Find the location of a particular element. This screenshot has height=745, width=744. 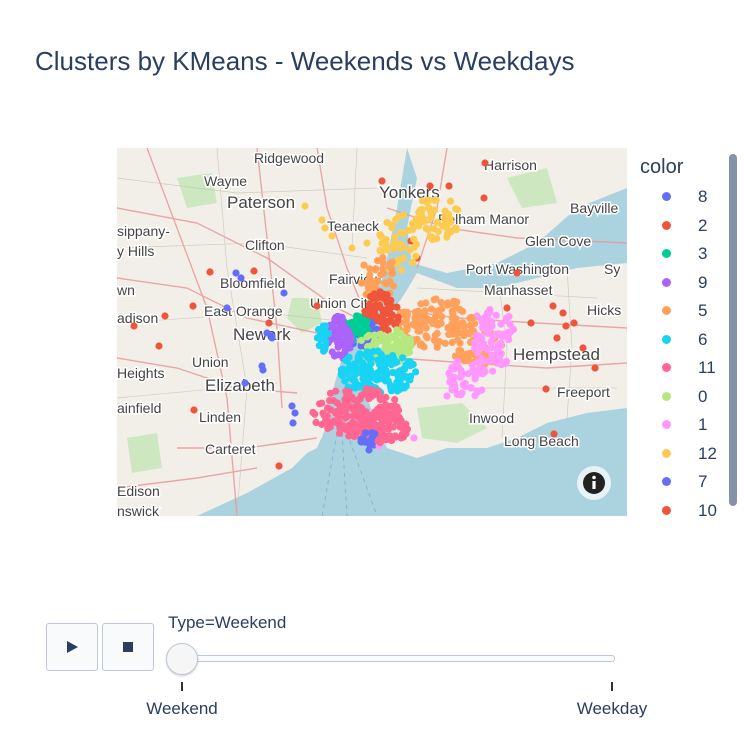

legend-item-7: 7 is located at coordinates (695, 482).